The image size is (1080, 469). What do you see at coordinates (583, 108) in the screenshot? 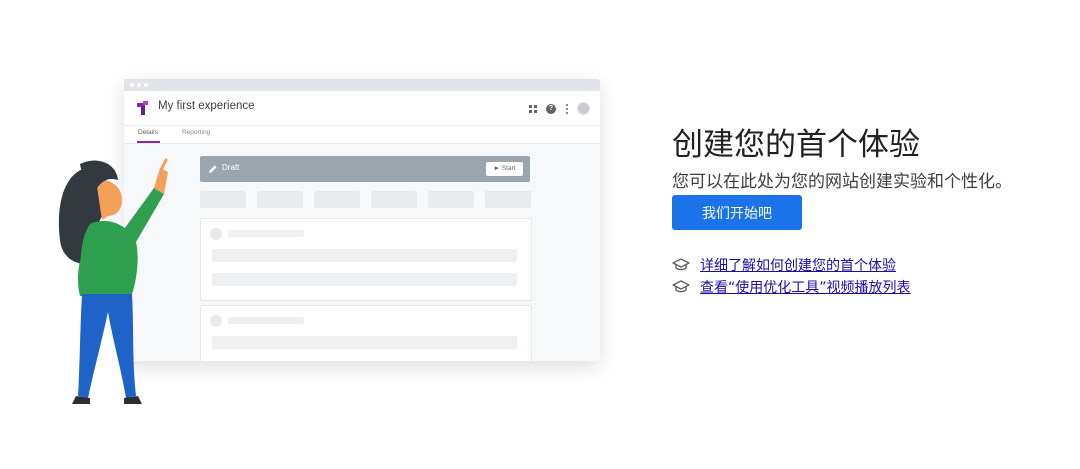
I see `avatar` at bounding box center [583, 108].